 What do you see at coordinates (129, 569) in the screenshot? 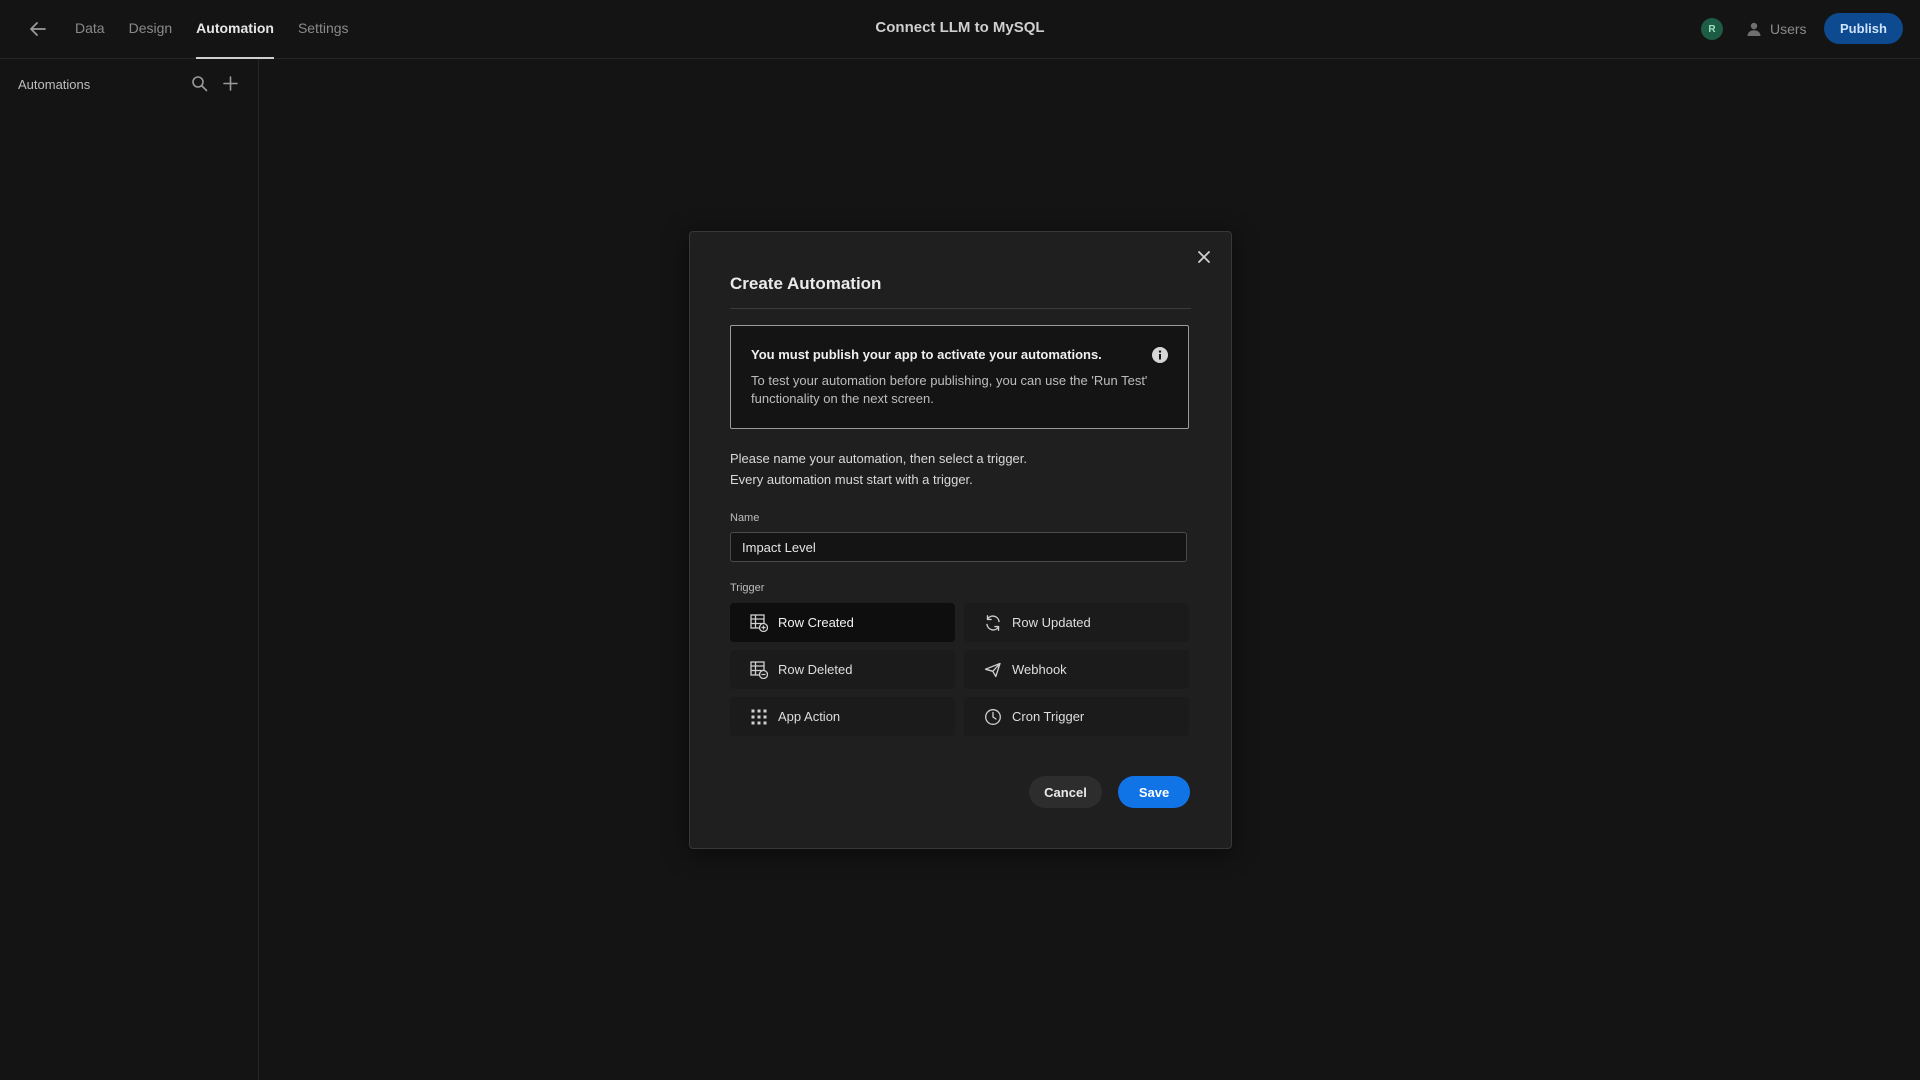
I see `sidebar: Automations` at bounding box center [129, 569].